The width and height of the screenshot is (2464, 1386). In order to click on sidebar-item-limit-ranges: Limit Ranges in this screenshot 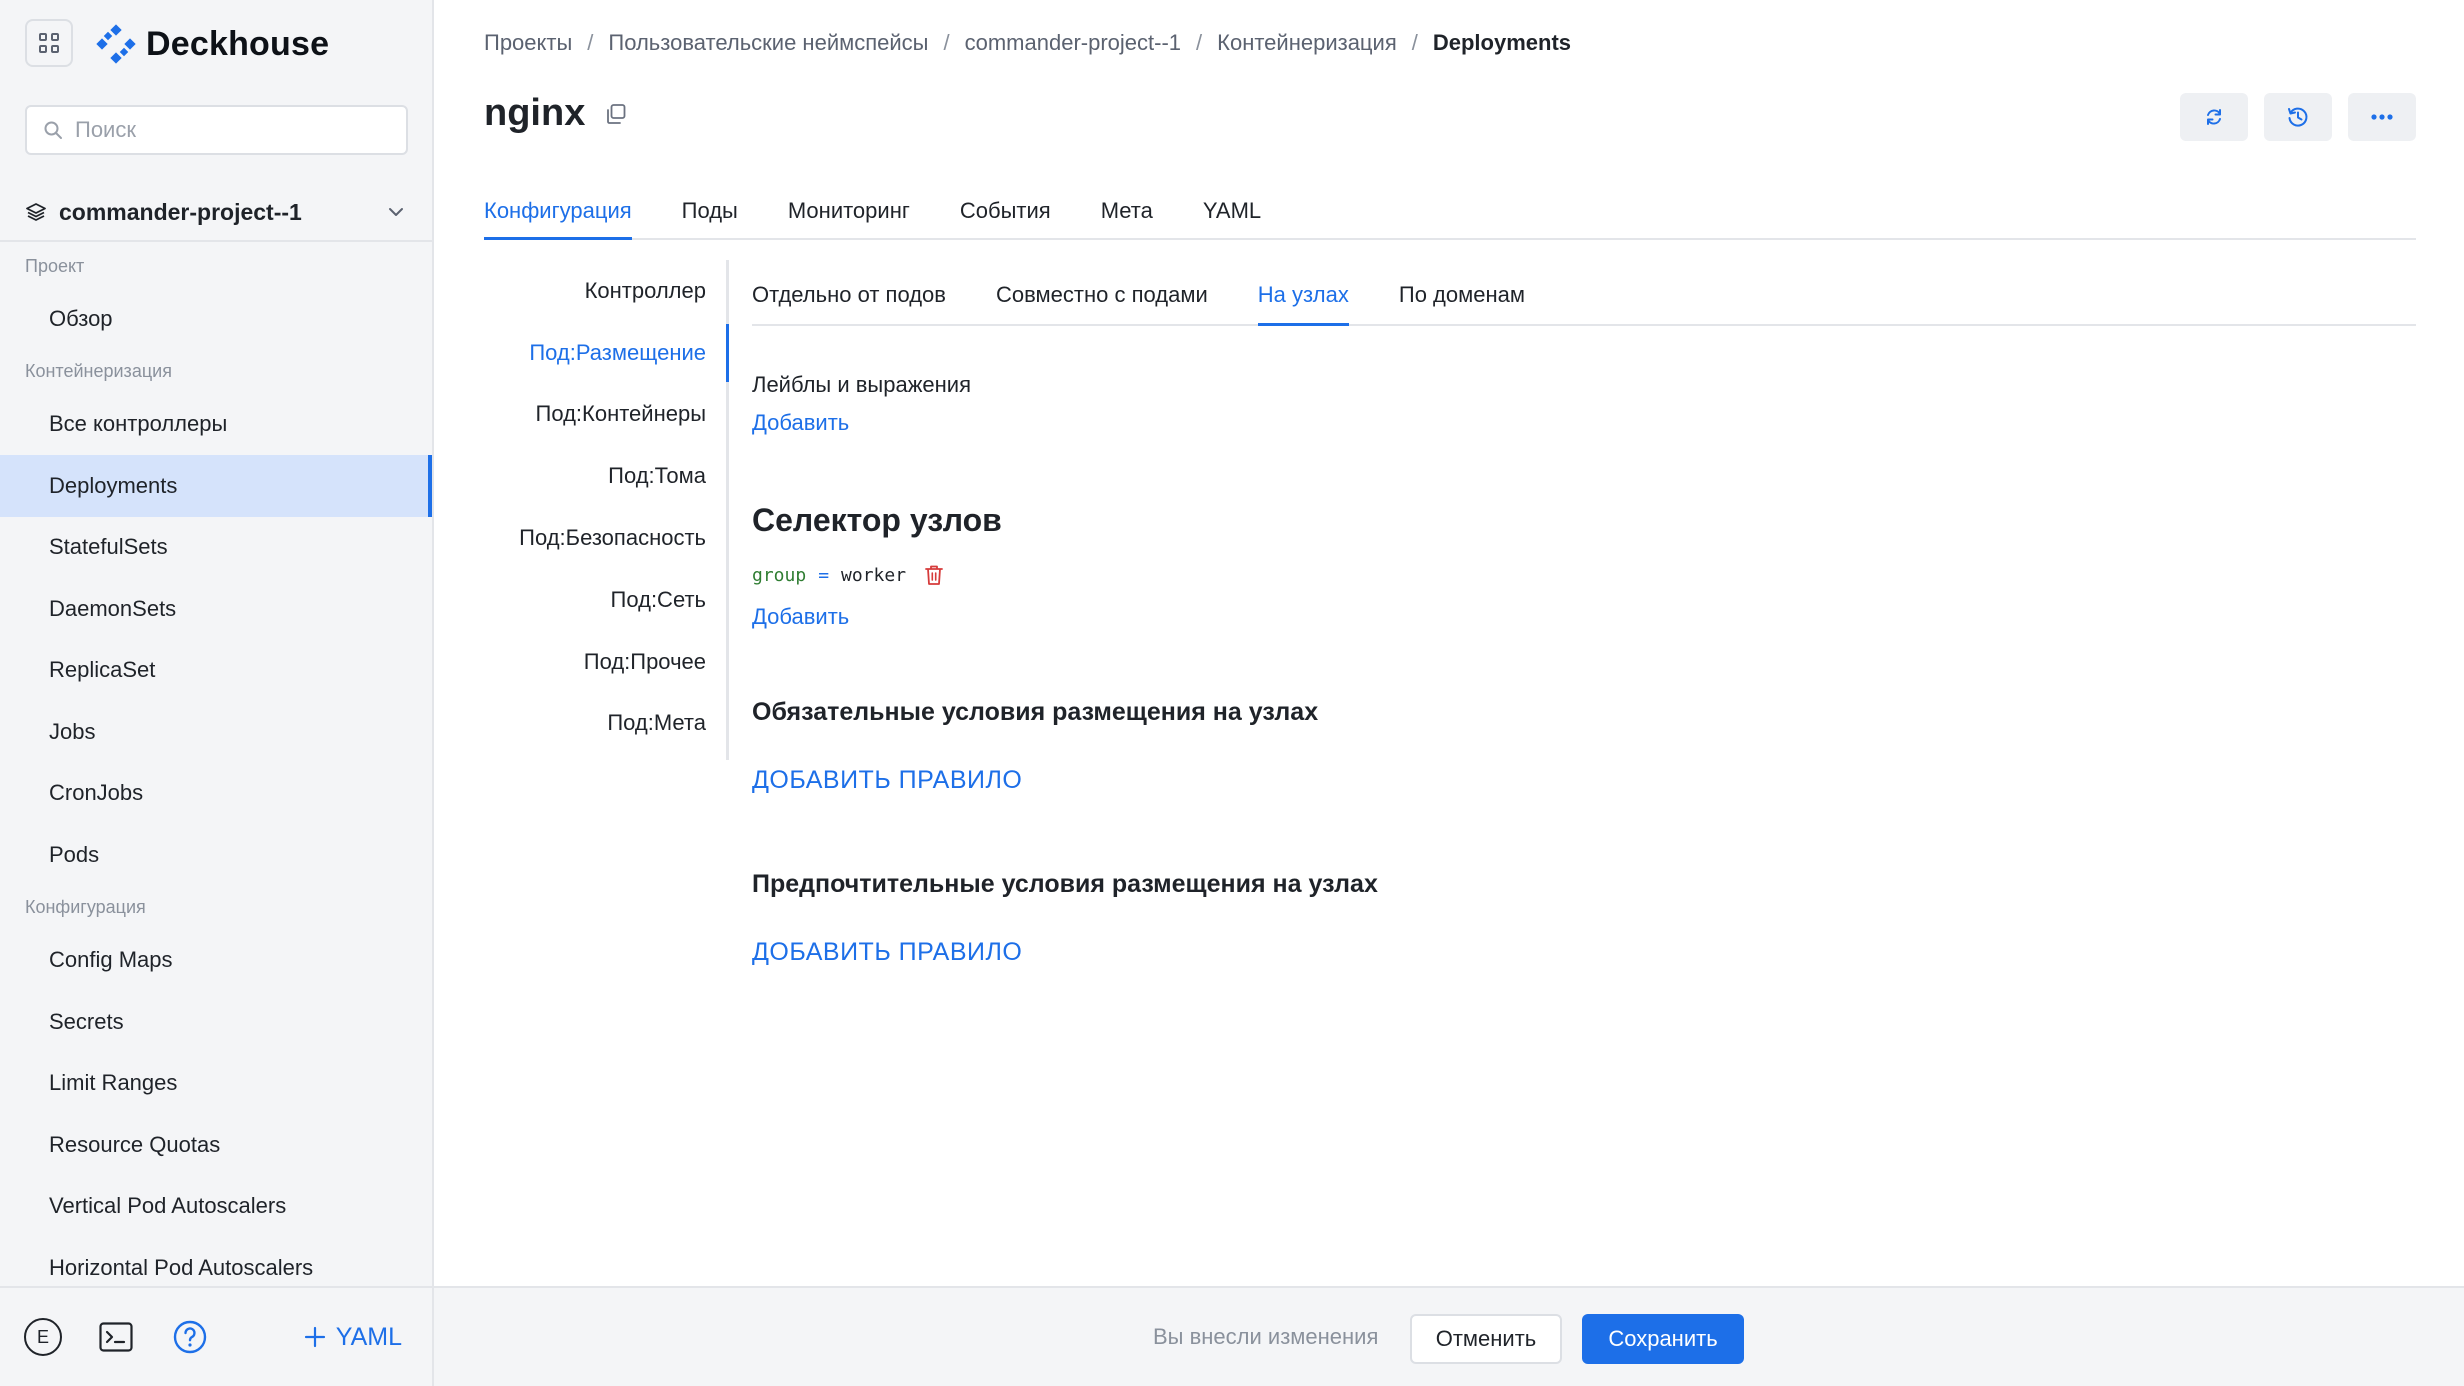, I will do `click(216, 1084)`.